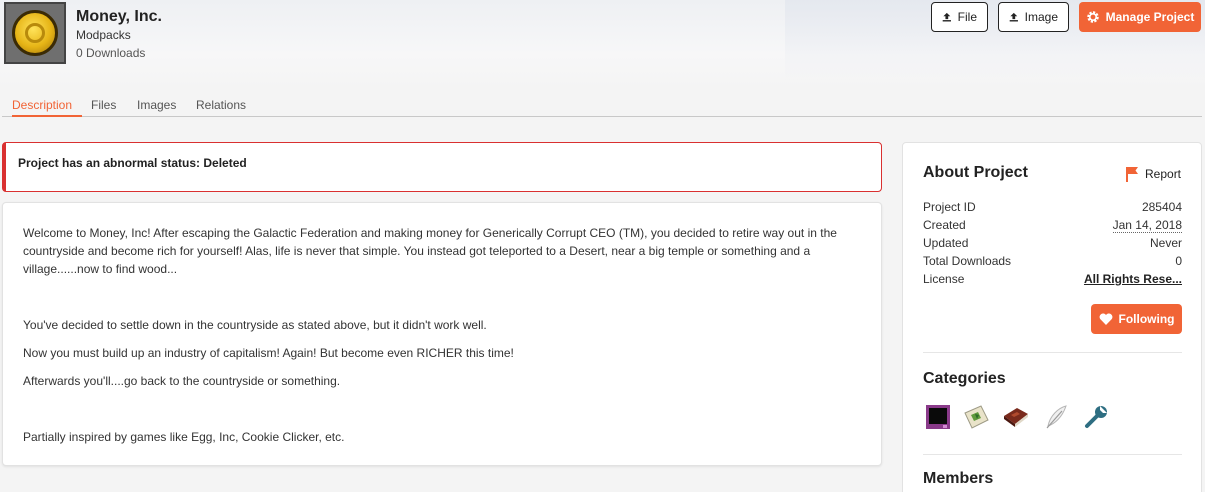 The image size is (1205, 492). Describe the element at coordinates (967, 17) in the screenshot. I see `upload-file-label: File` at that location.